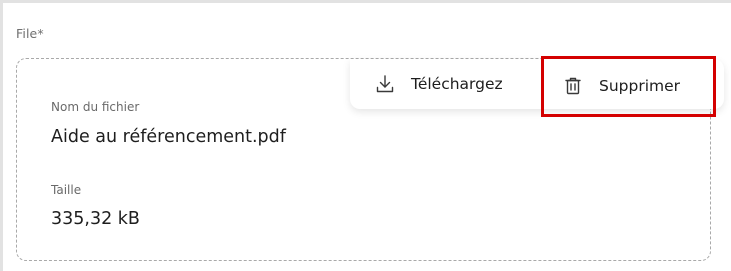 The width and height of the screenshot is (731, 271). I want to click on trash-icon, so click(573, 86).